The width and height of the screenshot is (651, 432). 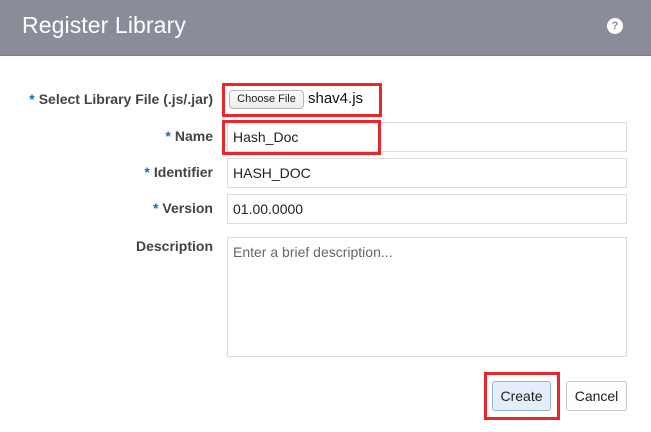 I want to click on description-label: Description, so click(x=174, y=246).